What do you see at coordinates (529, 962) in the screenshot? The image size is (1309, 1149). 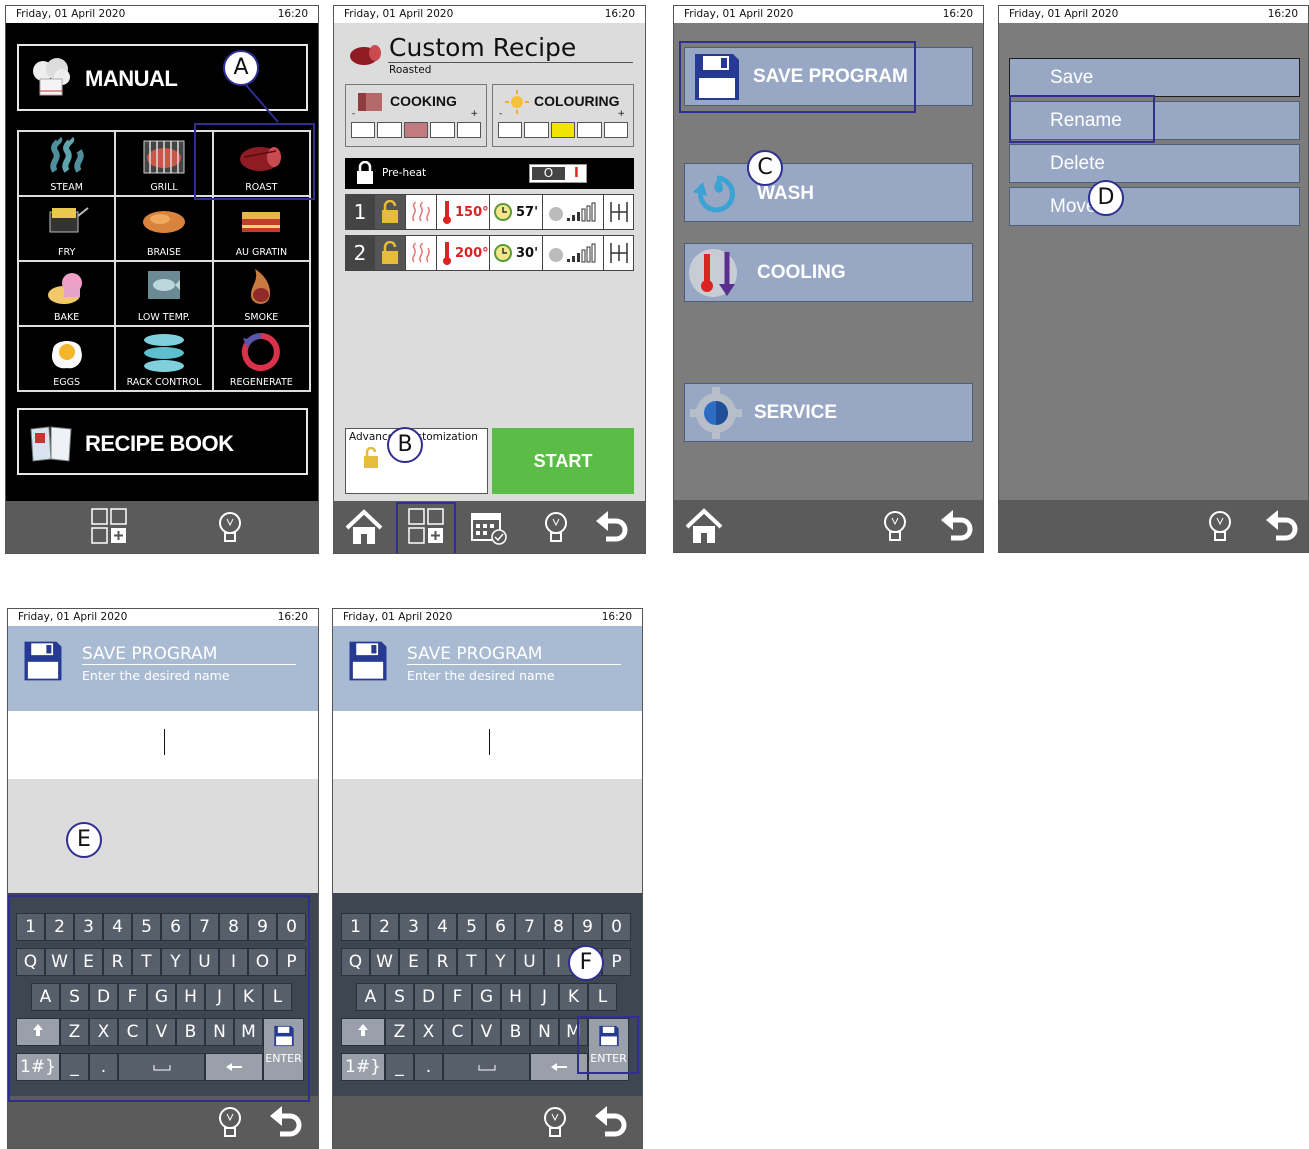 I see `key: U` at bounding box center [529, 962].